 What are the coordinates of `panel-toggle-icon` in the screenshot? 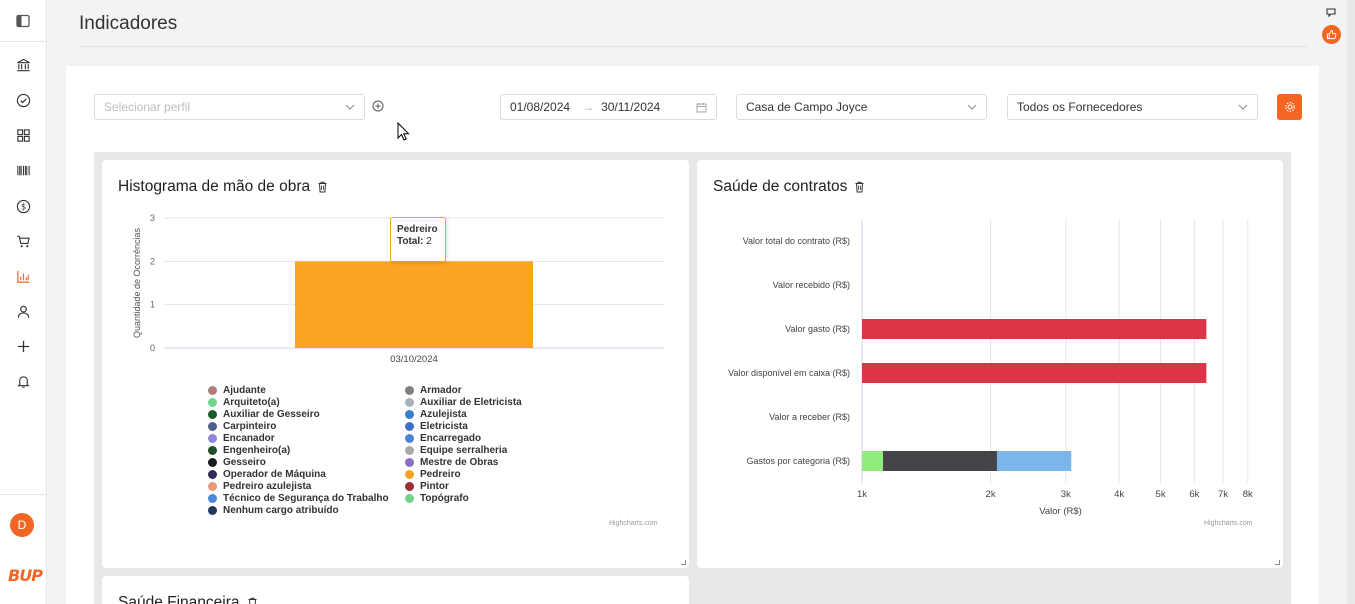 It's located at (23, 20).